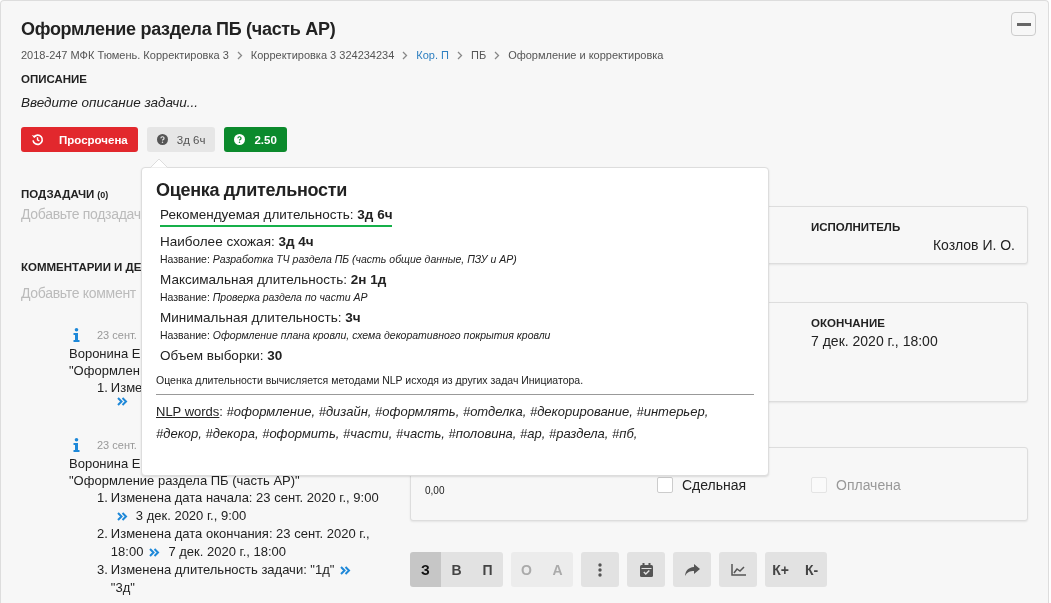 This screenshot has width=1051, height=603. I want to click on popover-note: Оценка длительности вычисляется методами NLP исходя из других задач Инициатора., so click(455, 384).